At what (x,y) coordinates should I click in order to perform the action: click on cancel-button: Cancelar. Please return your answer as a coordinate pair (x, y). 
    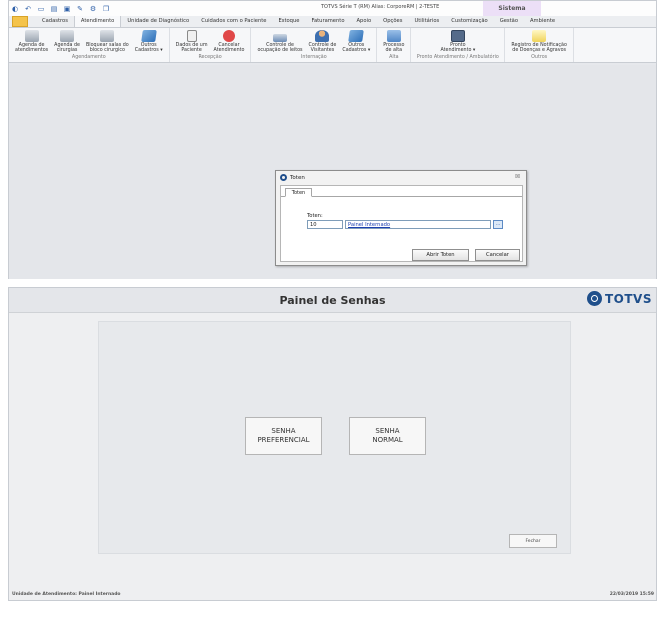
    Looking at the image, I should click on (497, 255).